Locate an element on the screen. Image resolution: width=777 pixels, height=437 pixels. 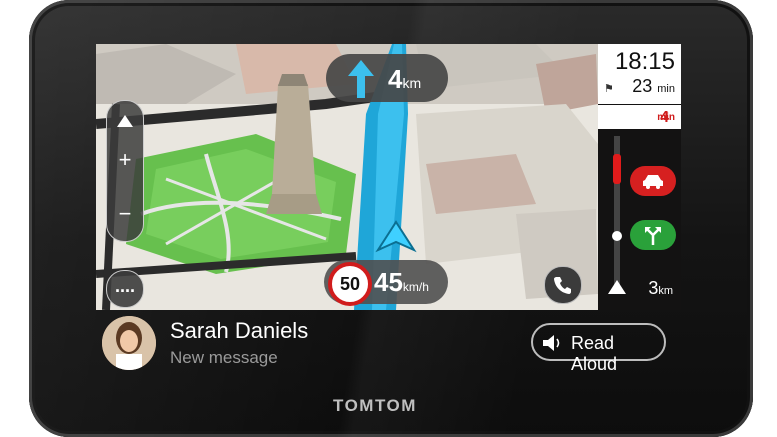
zoom-in-icon: + is located at coordinates (125, 160).